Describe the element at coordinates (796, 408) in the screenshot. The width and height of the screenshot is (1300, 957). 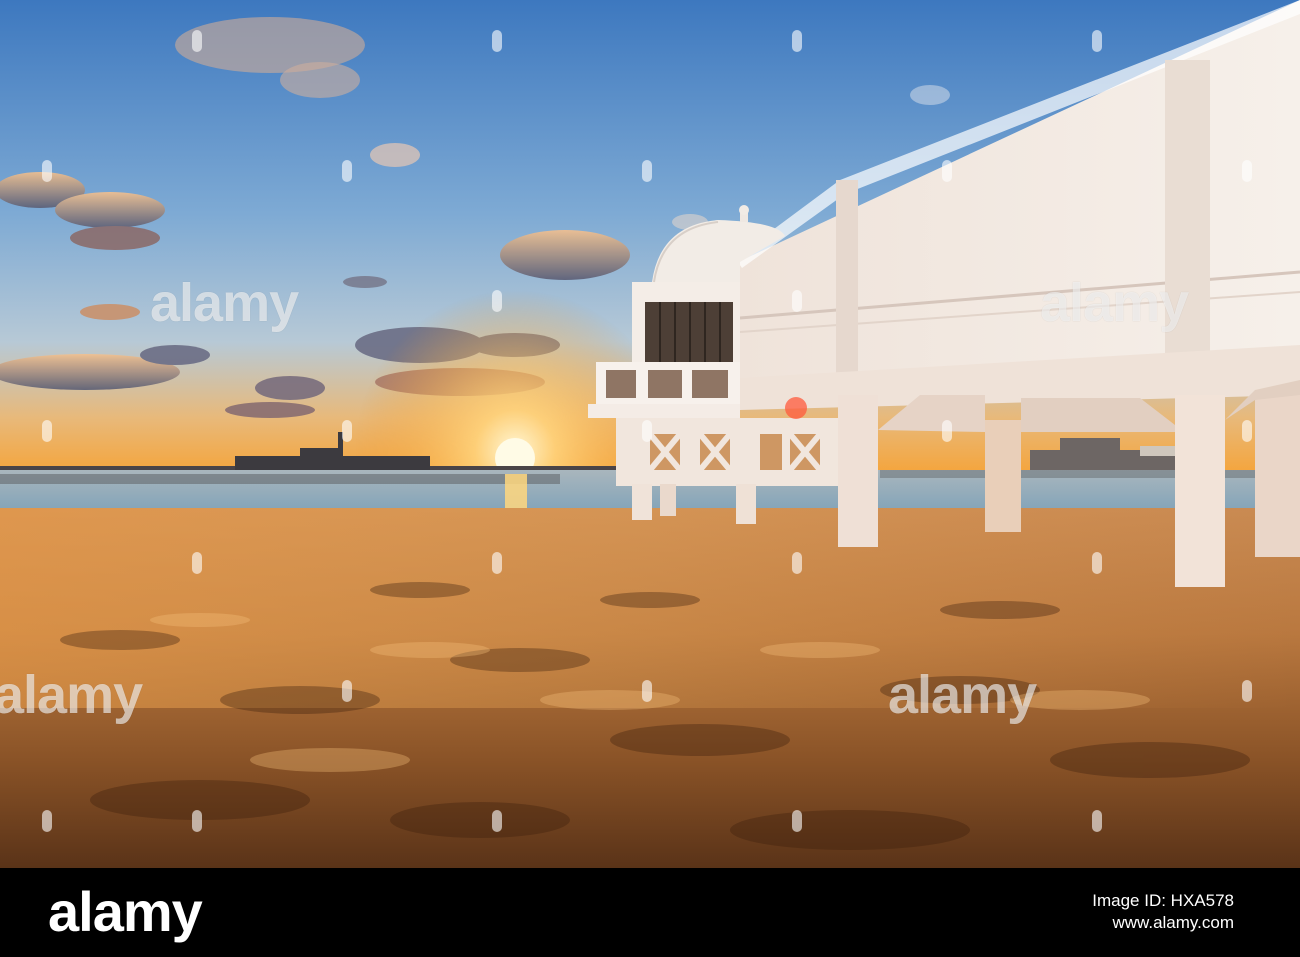
I see `lens-flare` at that location.